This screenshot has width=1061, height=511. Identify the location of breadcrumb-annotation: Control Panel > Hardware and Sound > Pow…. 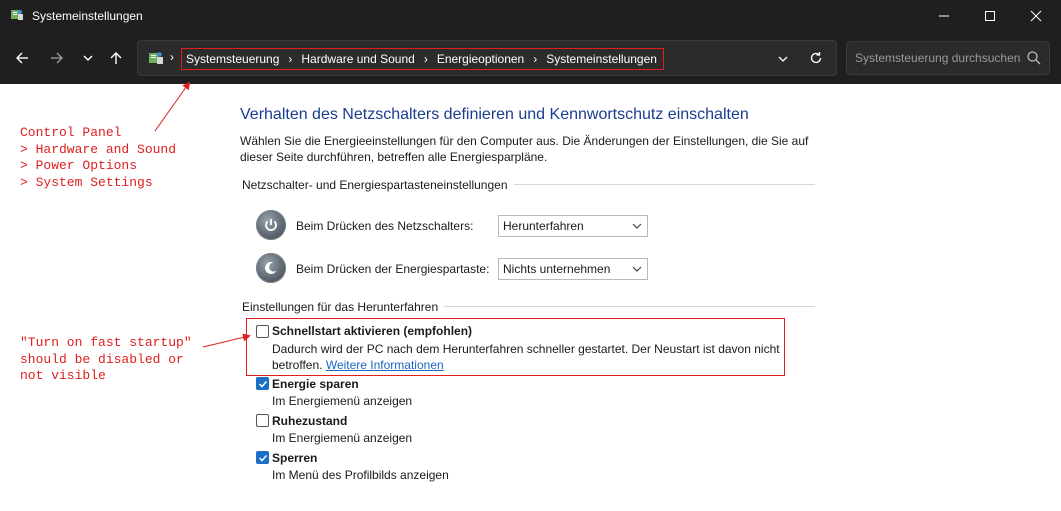
(98, 157).